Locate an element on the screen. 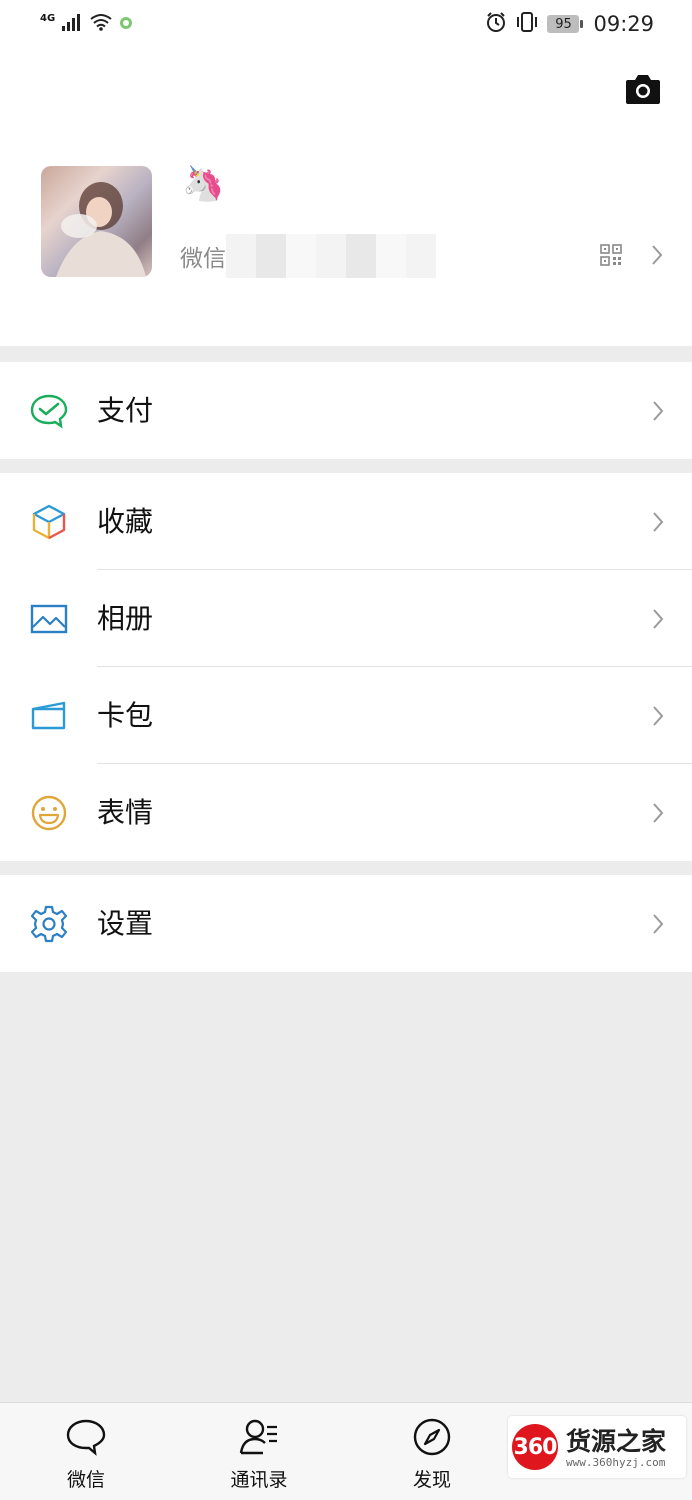  sticker-smile-icon is located at coordinates (49, 813).